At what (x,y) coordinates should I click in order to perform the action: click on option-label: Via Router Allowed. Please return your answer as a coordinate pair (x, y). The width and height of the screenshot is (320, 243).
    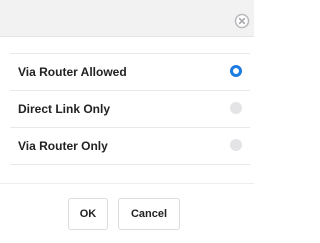
    Looking at the image, I should click on (72, 72).